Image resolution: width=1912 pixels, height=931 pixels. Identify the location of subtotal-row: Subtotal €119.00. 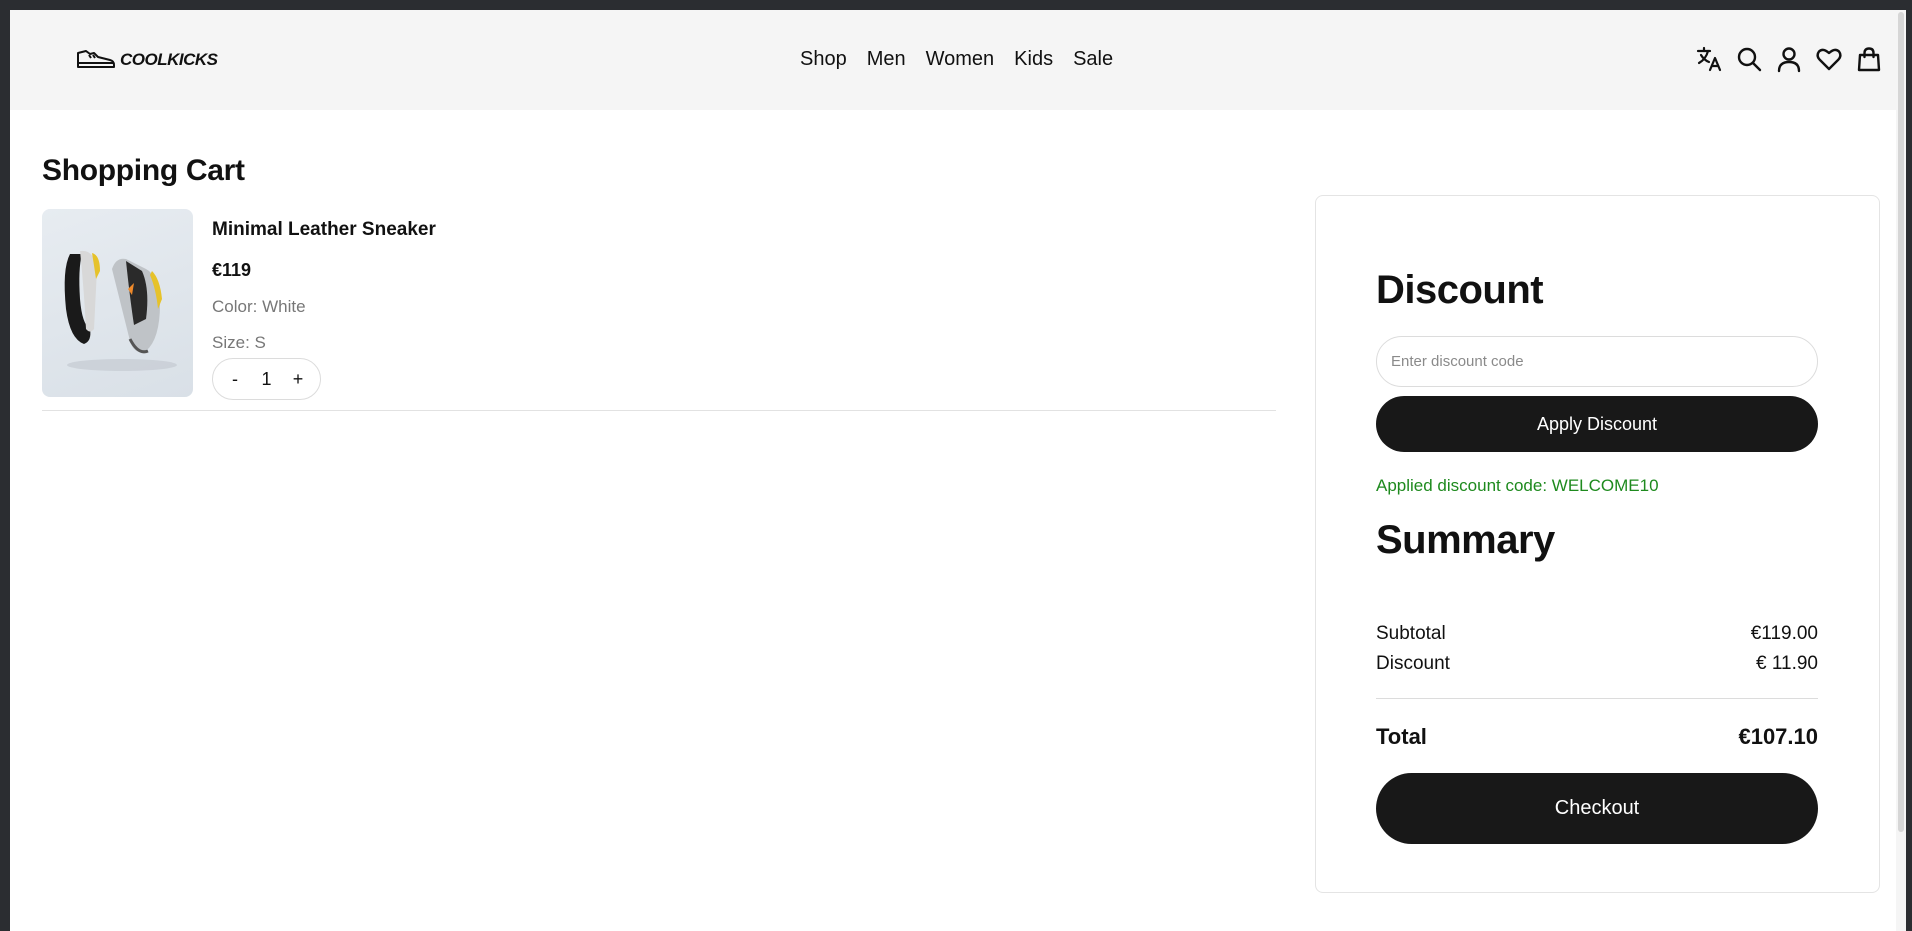
(1597, 634).